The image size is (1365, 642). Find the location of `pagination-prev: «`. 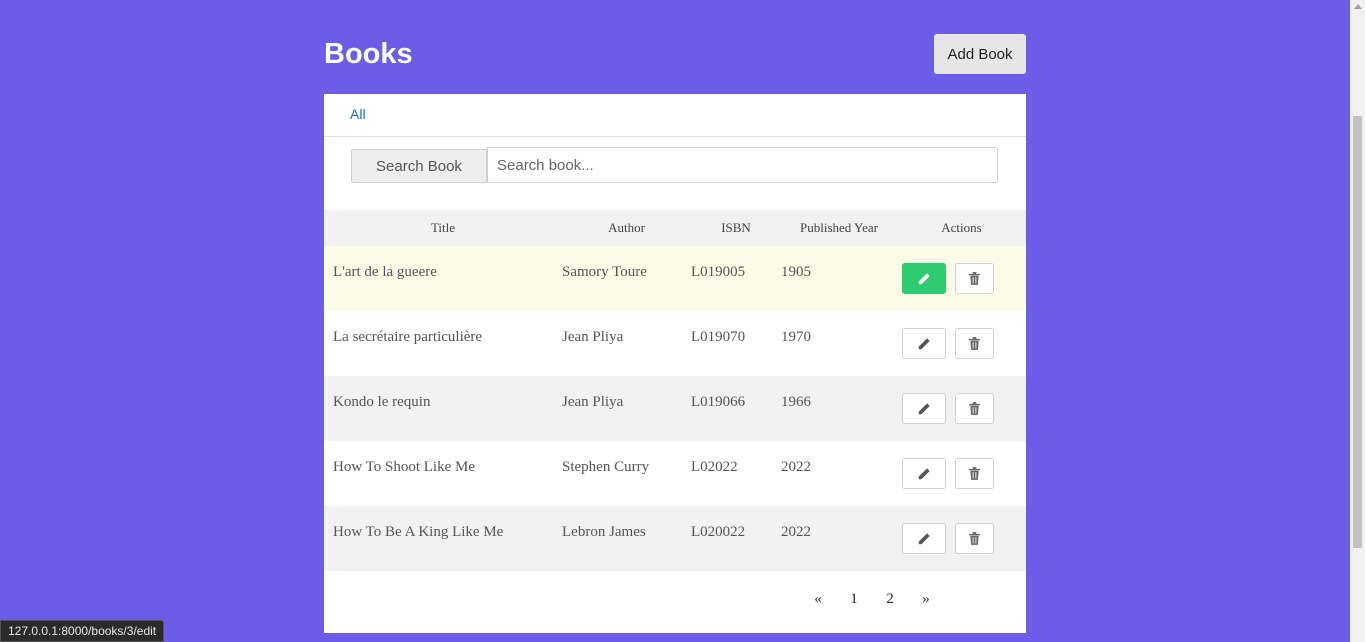

pagination-prev: « is located at coordinates (818, 601).